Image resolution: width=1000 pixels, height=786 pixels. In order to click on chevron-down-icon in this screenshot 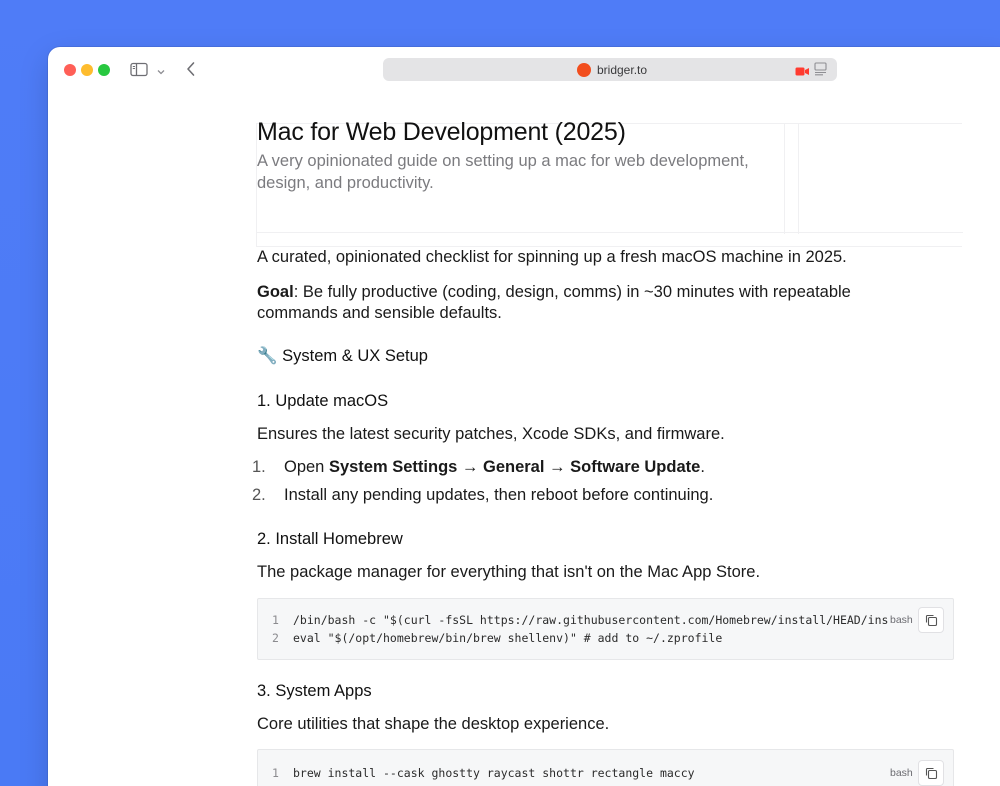, I will do `click(161, 69)`.